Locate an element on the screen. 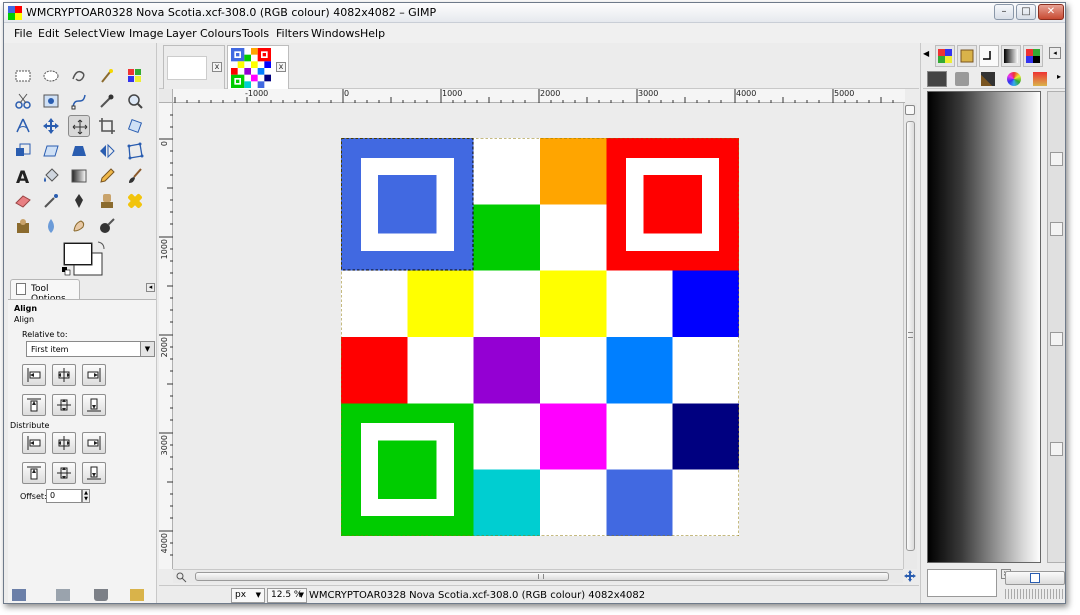  align-right-button is located at coordinates (94, 375).